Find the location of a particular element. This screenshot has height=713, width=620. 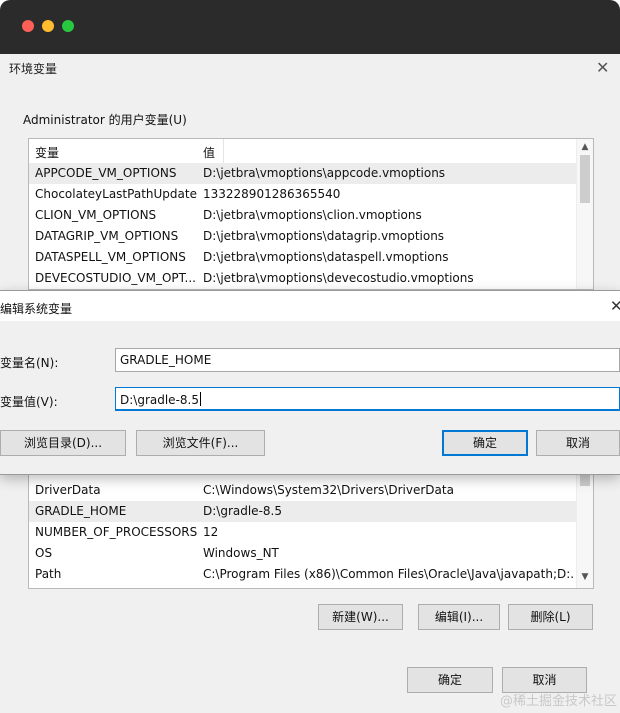

var-name: DATAGRIP_VM_OPTIONS is located at coordinates (107, 236).